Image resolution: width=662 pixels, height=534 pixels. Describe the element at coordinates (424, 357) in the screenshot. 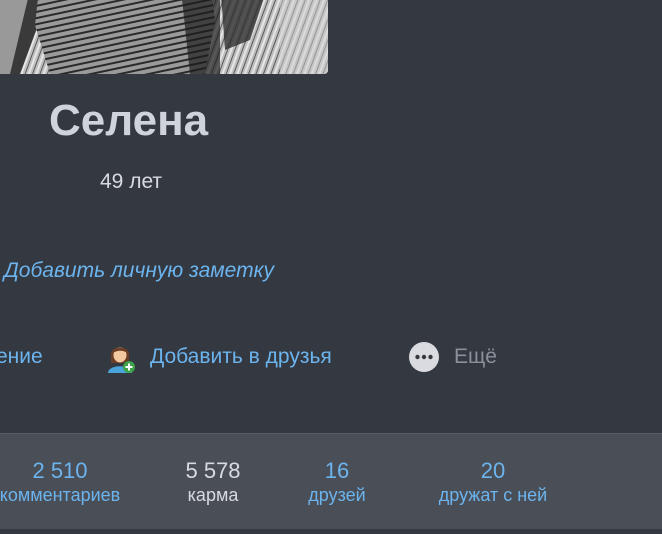

I see `more-dots-icon` at that location.